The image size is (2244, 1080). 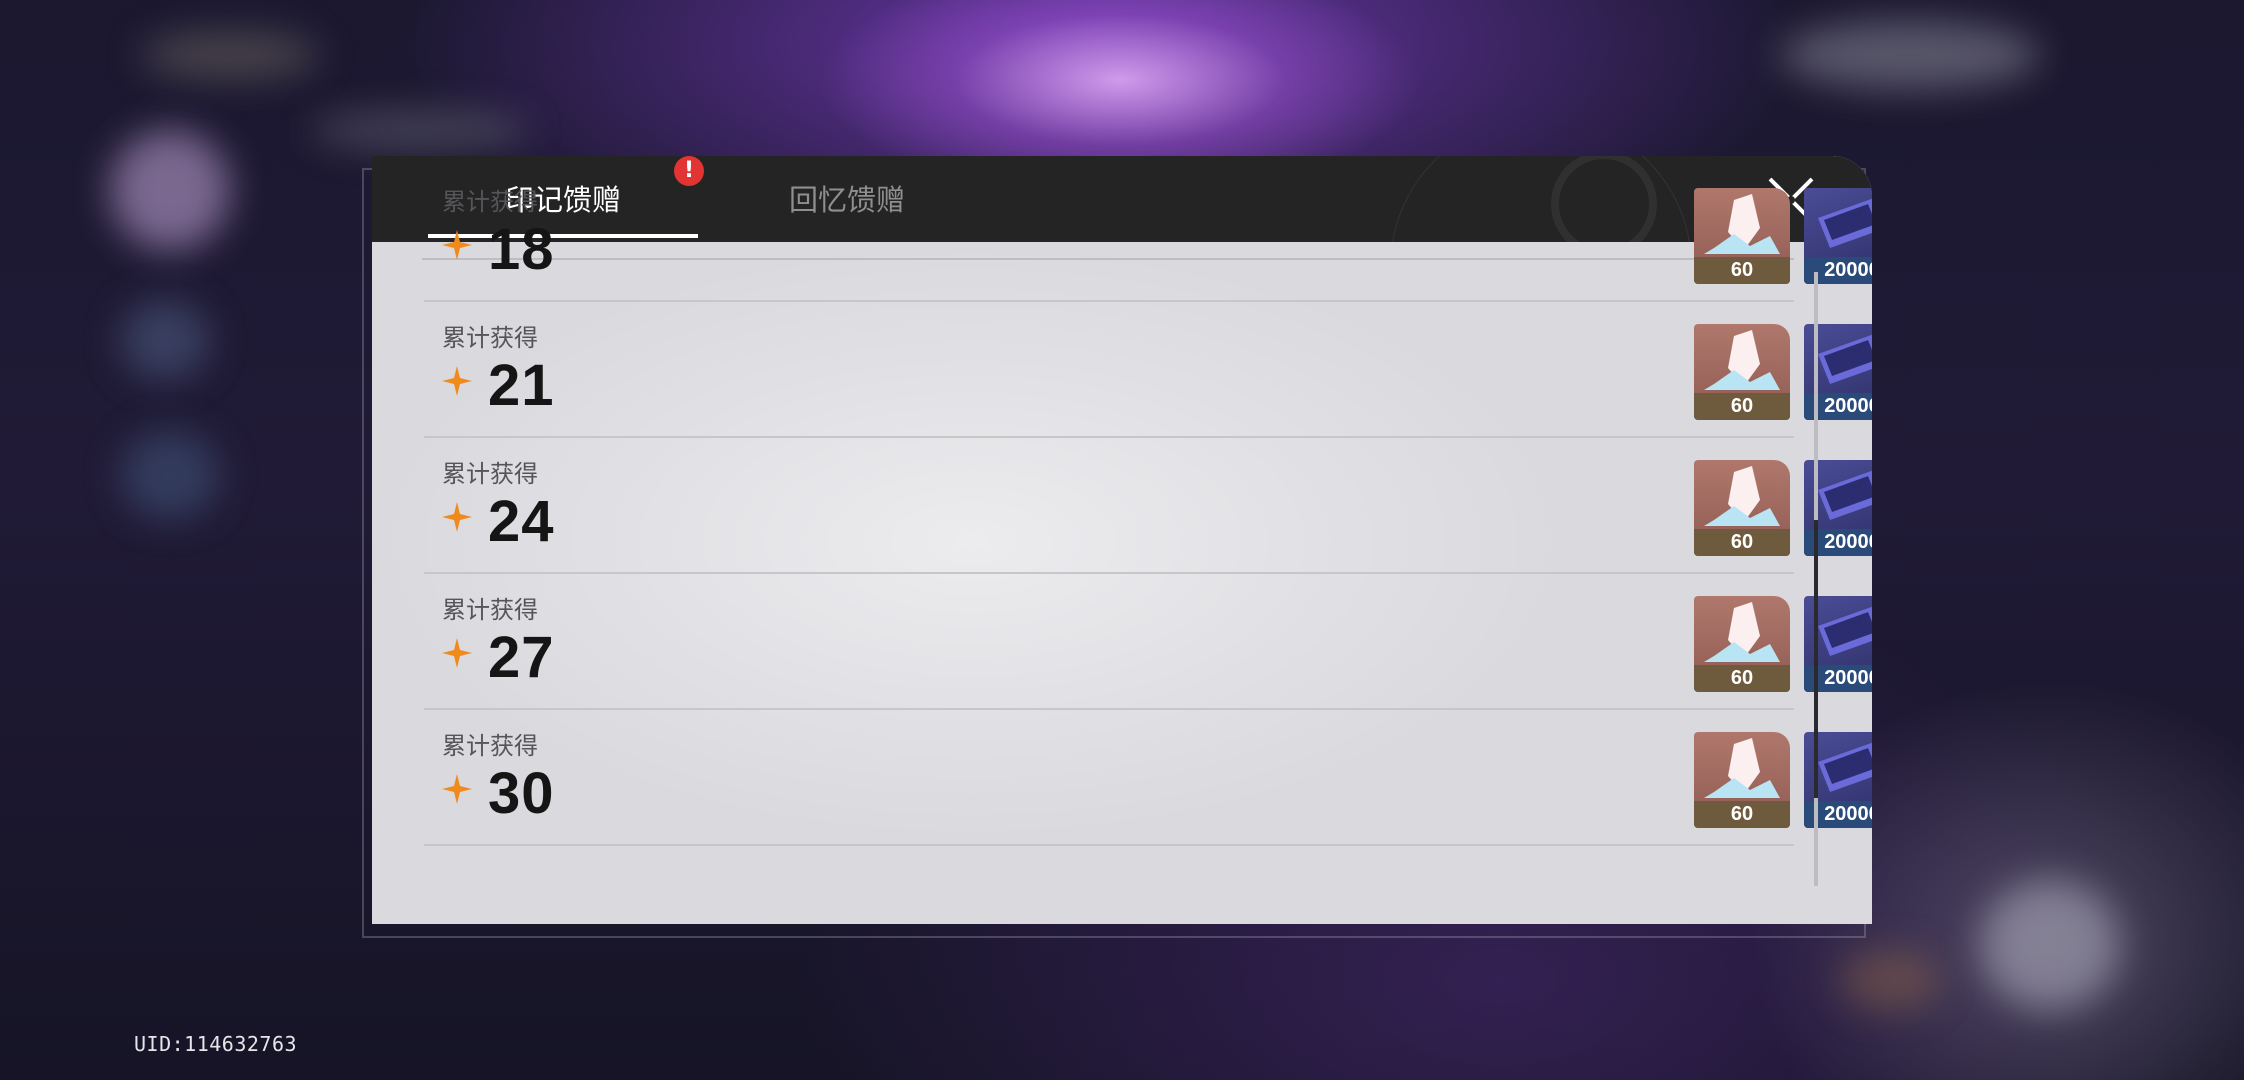 What do you see at coordinates (1148, 642) in the screenshot?
I see `reward-row: 累计获得 27 60 20000 领取` at bounding box center [1148, 642].